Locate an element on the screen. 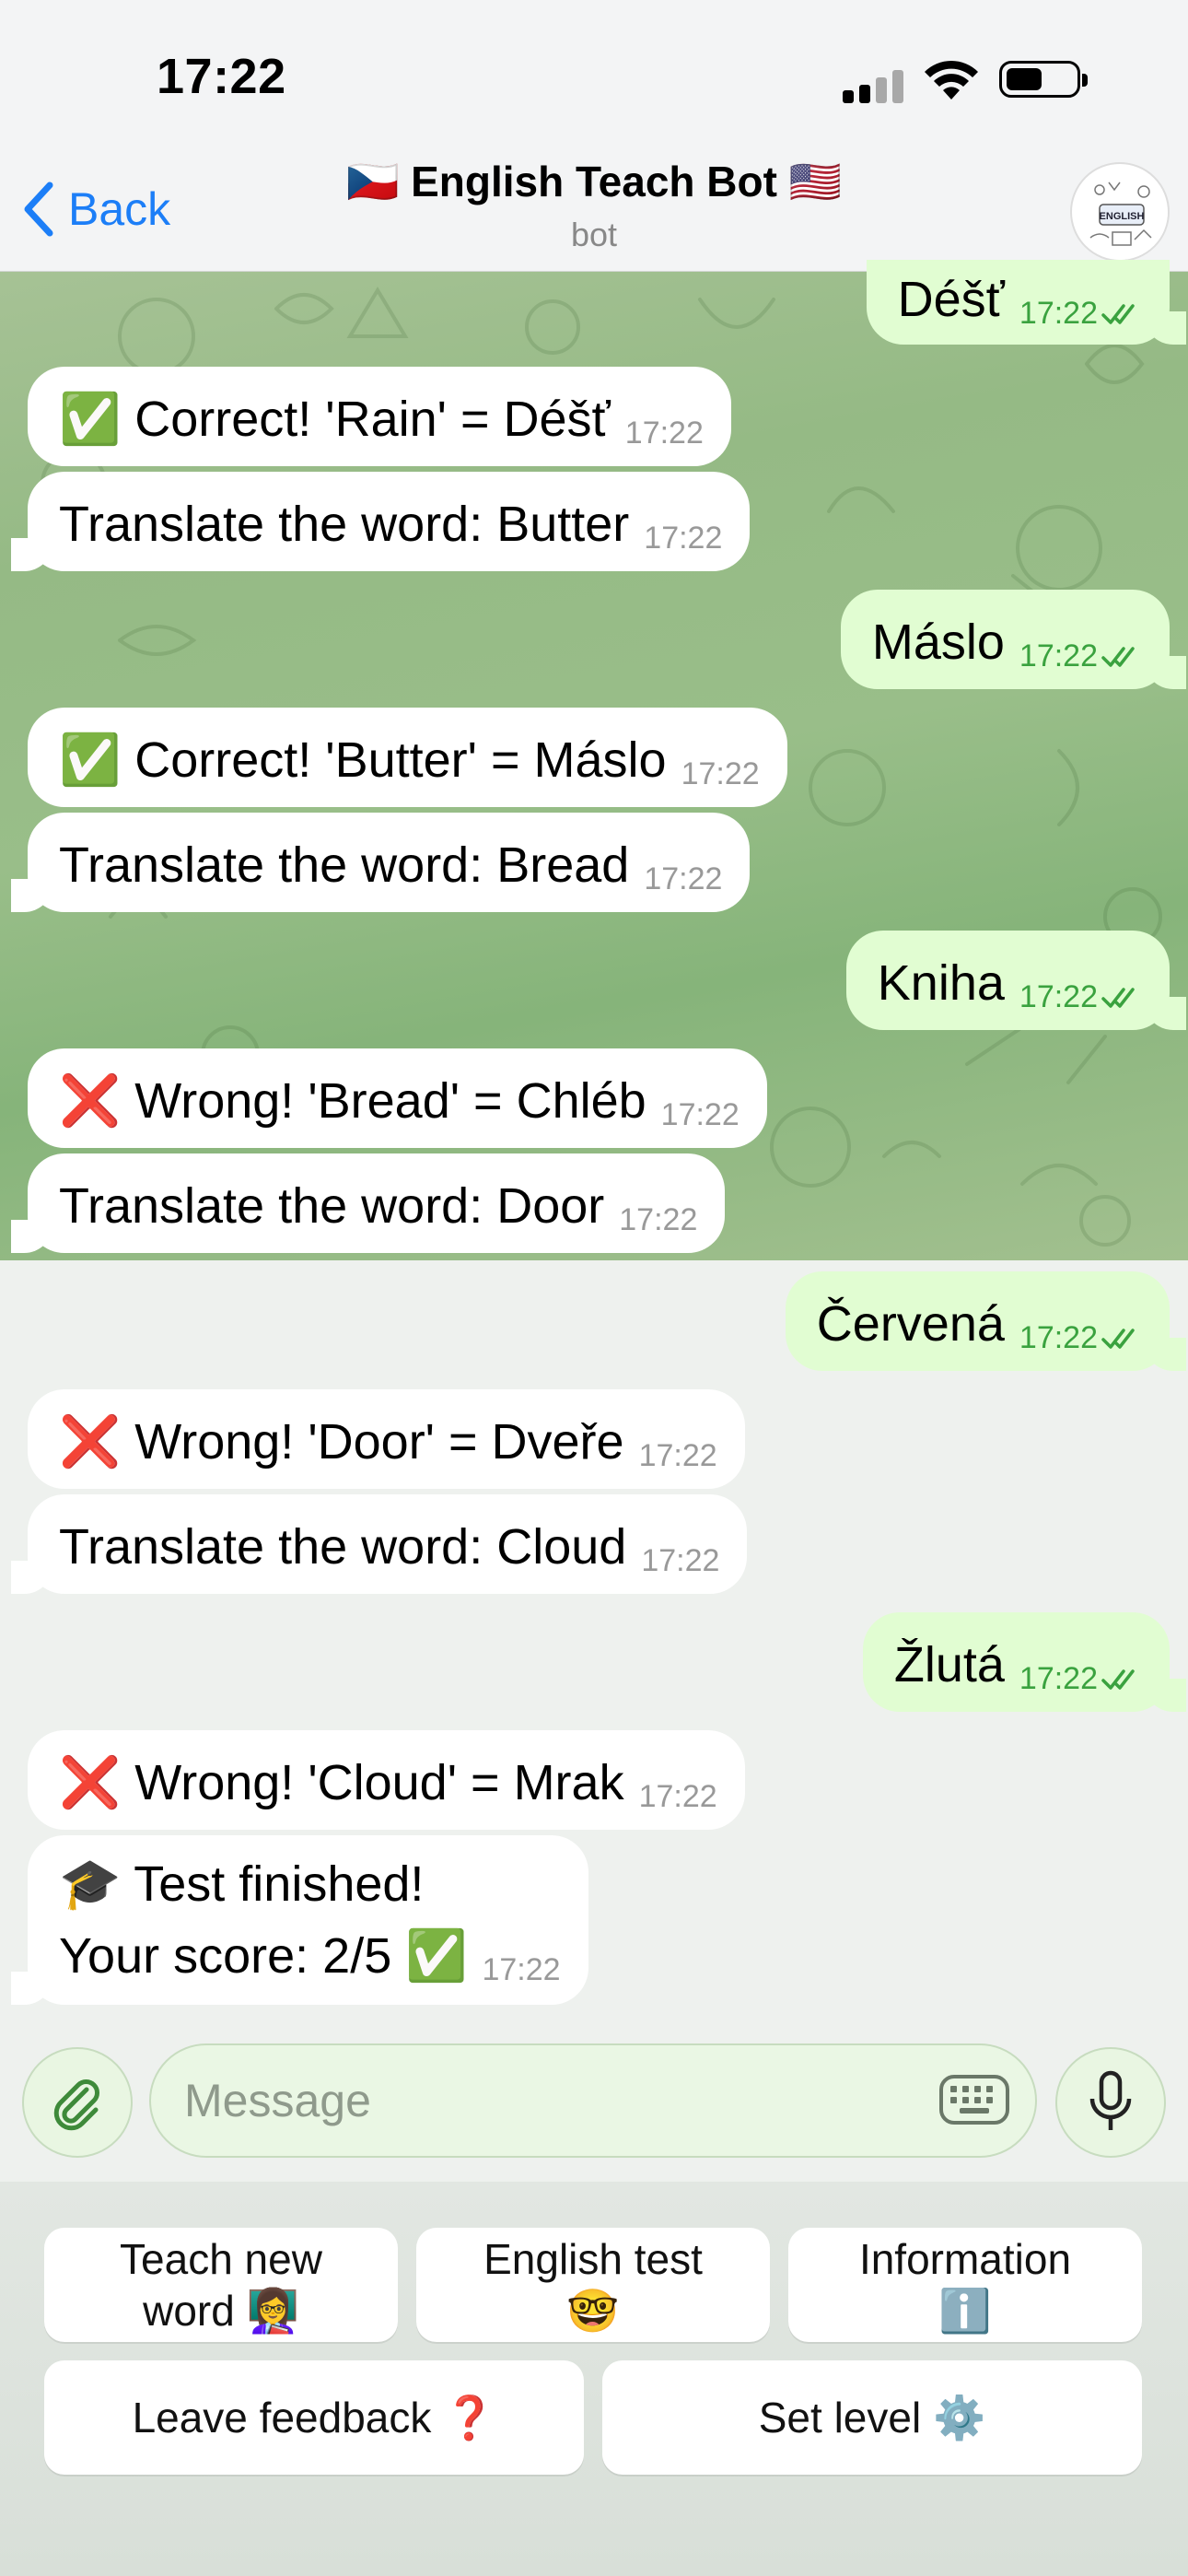 Image resolution: width=1188 pixels, height=2576 pixels. message-text: Déšť is located at coordinates (951, 299).